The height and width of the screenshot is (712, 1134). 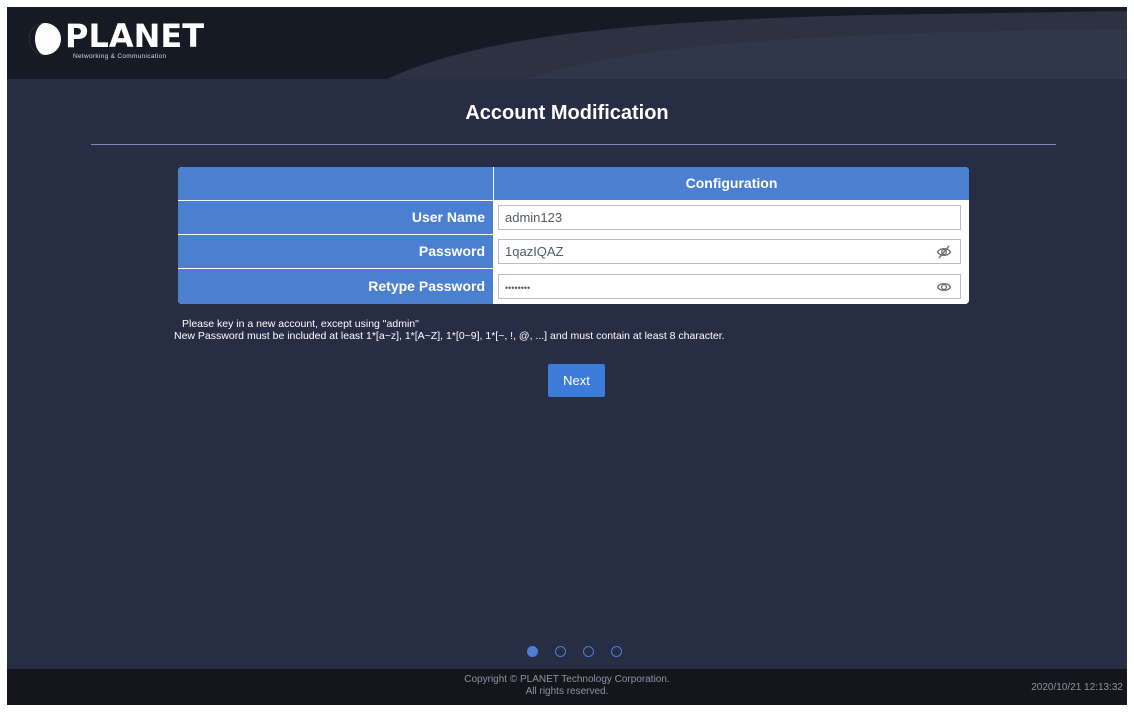 I want to click on title-divider, so click(x=573, y=144).